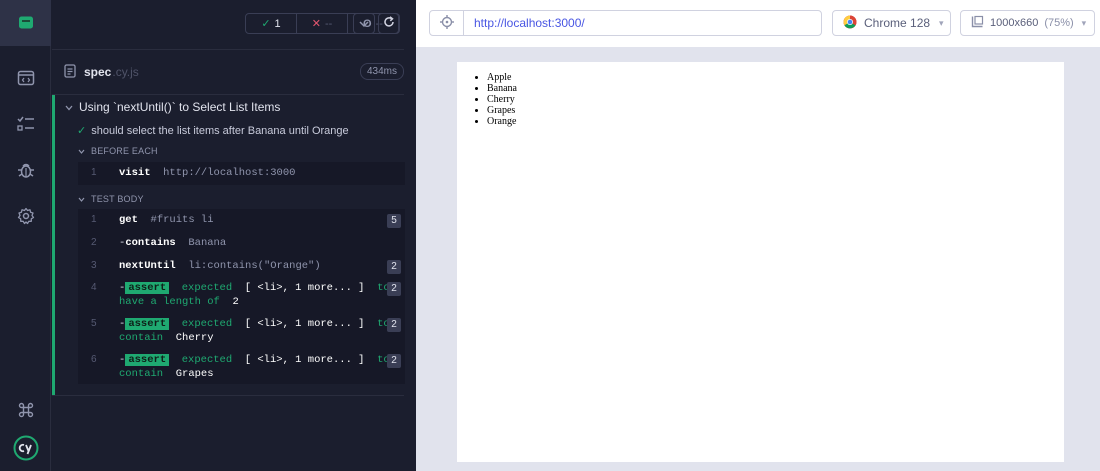 The image size is (1100, 471). Describe the element at coordinates (194, 374) in the screenshot. I see `assert-value: Grapes` at that location.